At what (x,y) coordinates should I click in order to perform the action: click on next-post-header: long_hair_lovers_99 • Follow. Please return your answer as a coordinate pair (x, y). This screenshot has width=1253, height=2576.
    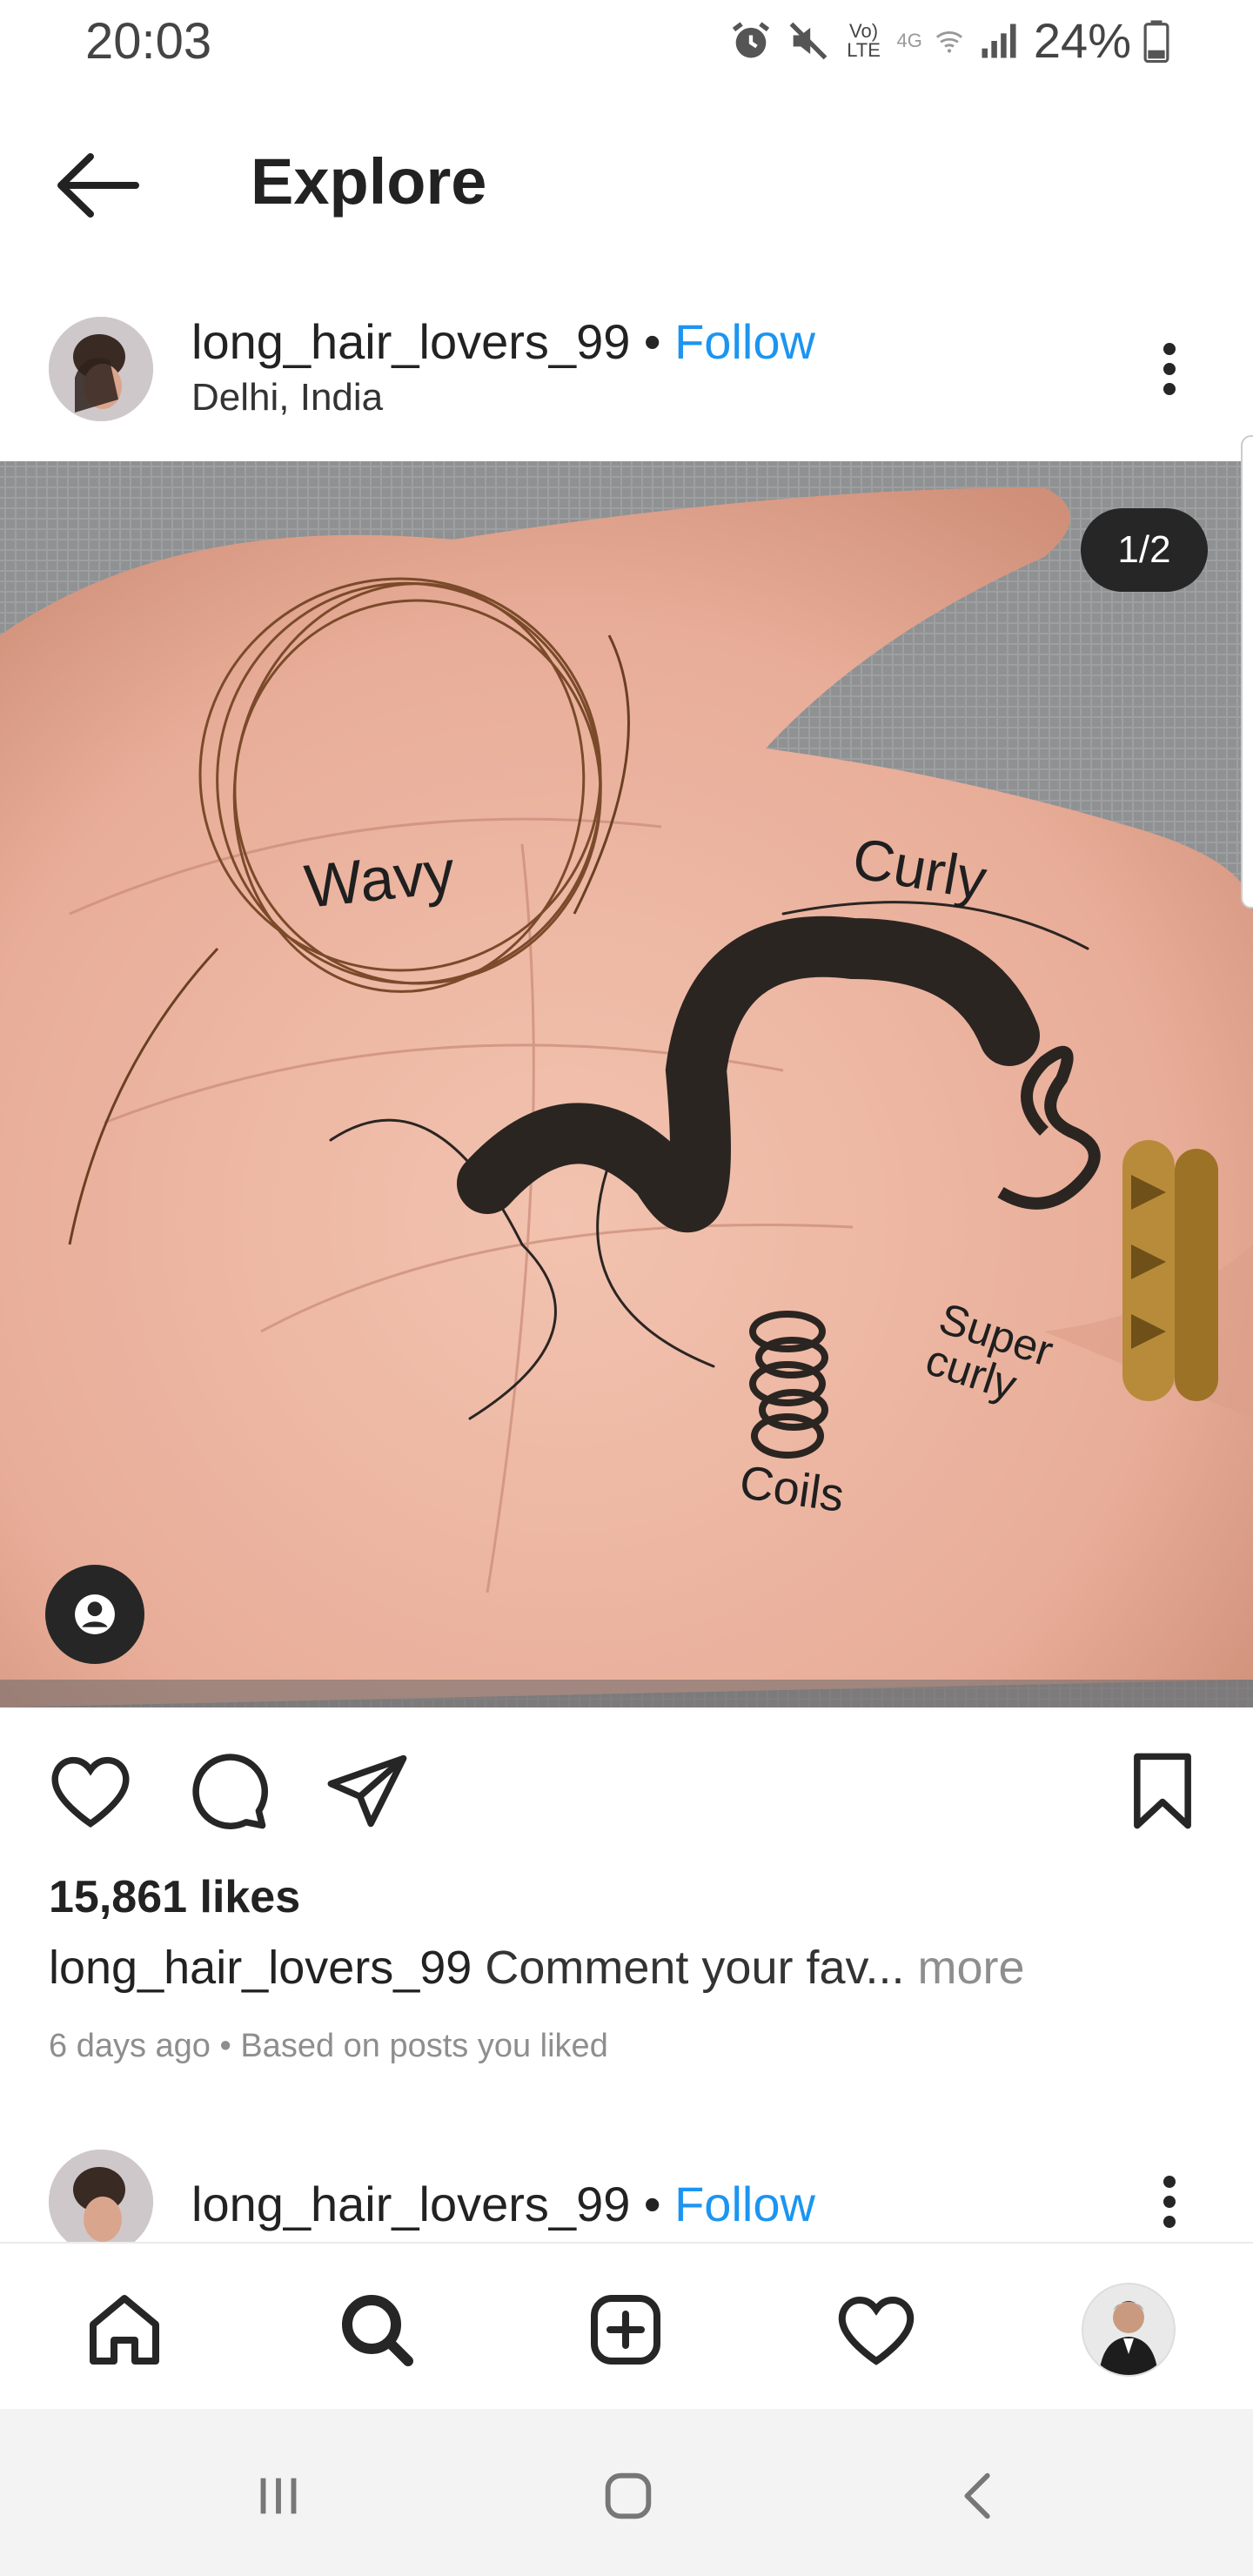
    Looking at the image, I should click on (626, 2191).